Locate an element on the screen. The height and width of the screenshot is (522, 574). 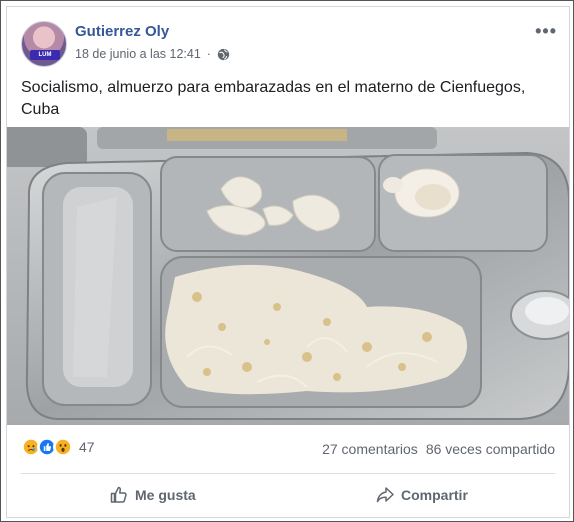
shares-count: 86 veces compartido is located at coordinates (490, 449).